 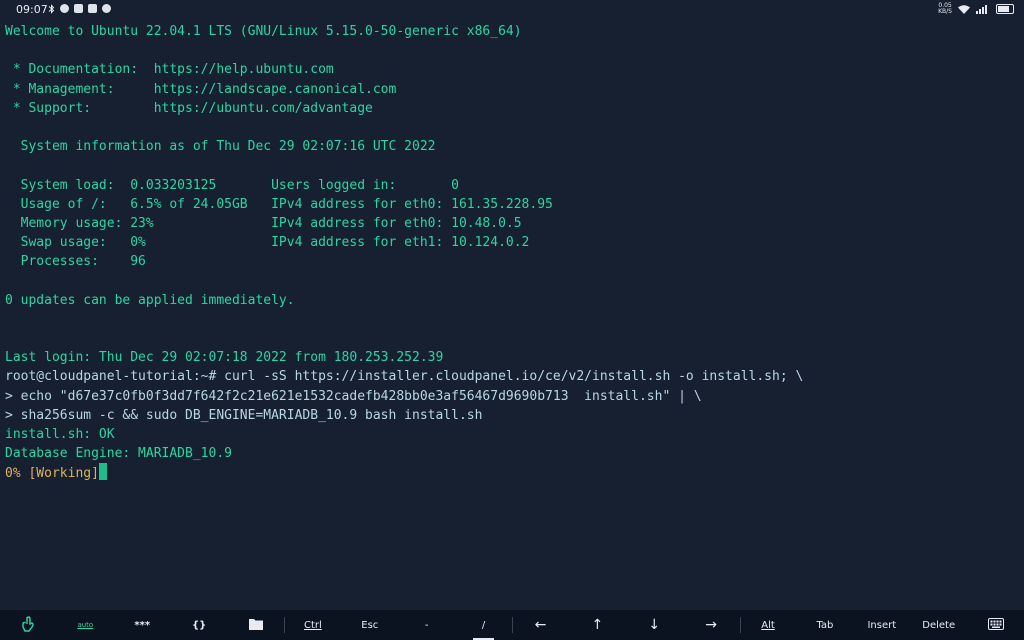 I want to click on extra-key-label: {}, so click(x=199, y=625).